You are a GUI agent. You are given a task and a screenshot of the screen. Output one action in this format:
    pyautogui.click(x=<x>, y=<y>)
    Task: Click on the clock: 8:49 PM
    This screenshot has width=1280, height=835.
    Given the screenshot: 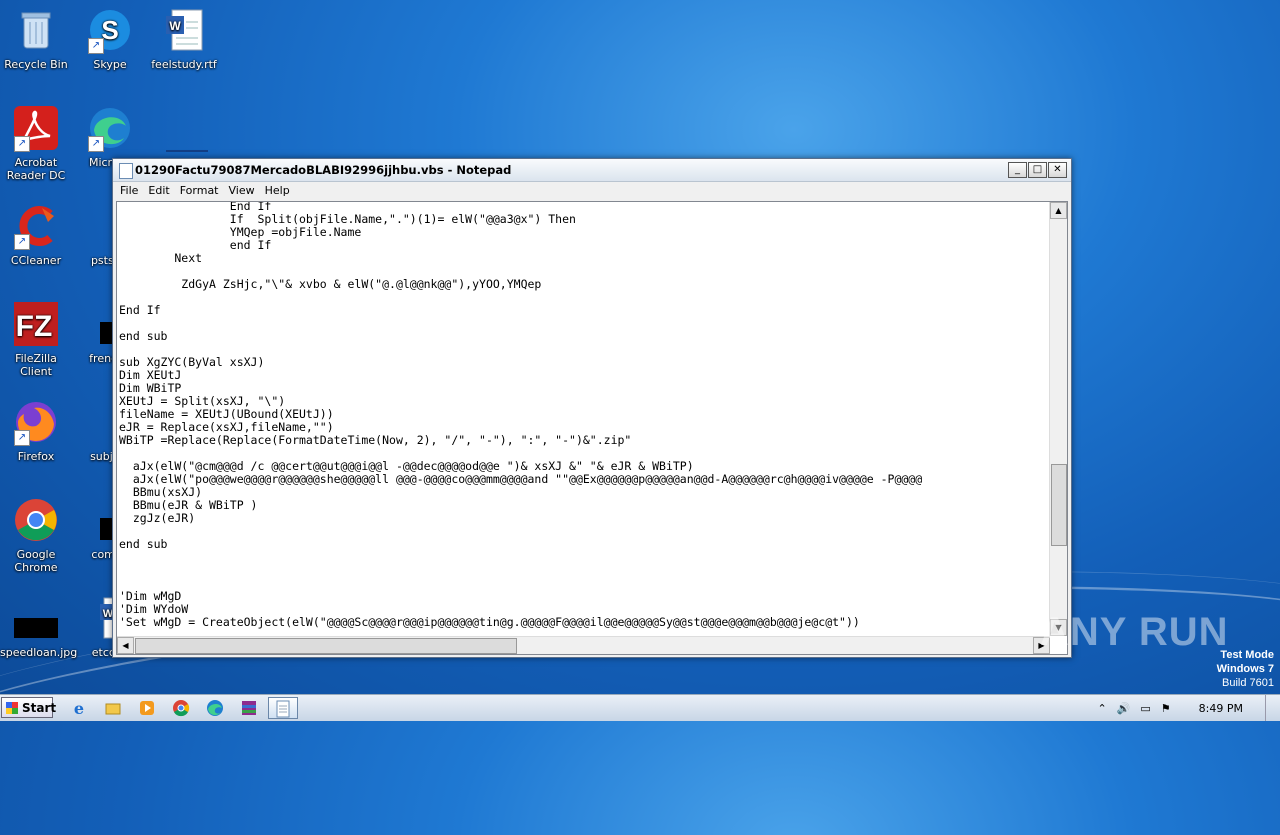 What is the action you would take?
    pyautogui.click(x=1221, y=708)
    